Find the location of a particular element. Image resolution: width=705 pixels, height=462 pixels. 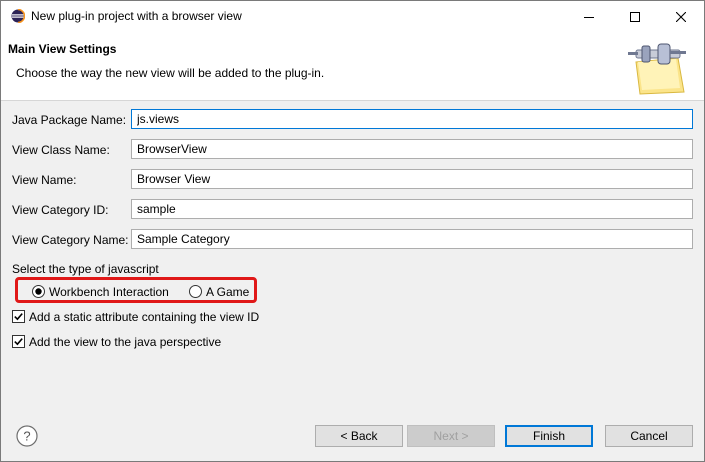

view-class-name-input is located at coordinates (412, 149).